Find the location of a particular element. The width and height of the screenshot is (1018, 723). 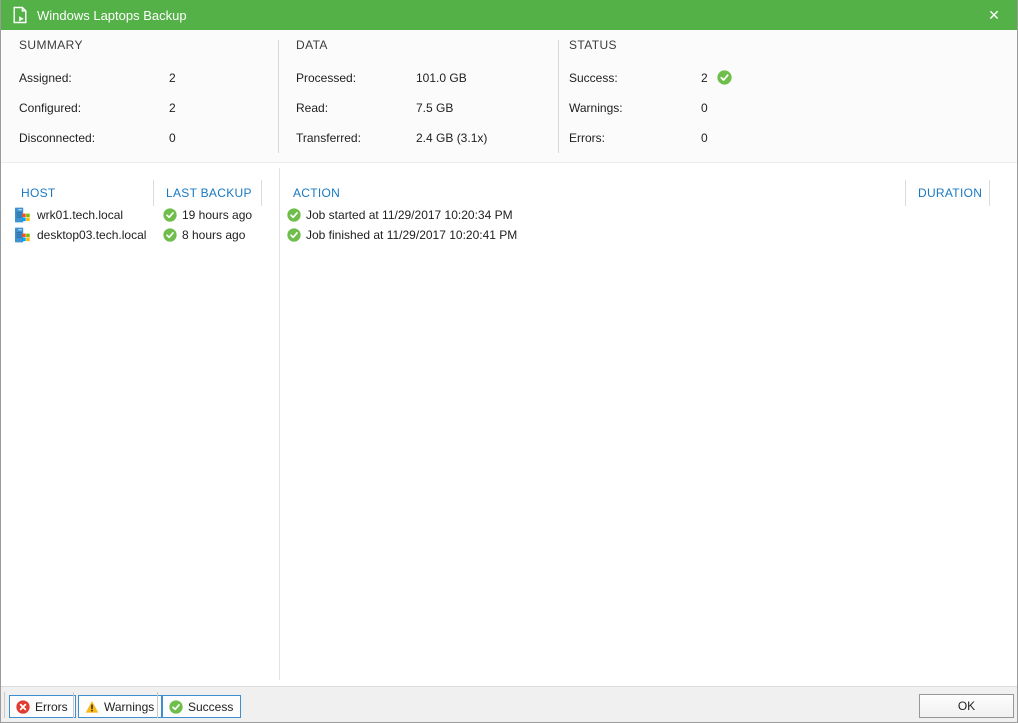

host-row: wrk01.tech.local 19 hours ago is located at coordinates (139, 215).